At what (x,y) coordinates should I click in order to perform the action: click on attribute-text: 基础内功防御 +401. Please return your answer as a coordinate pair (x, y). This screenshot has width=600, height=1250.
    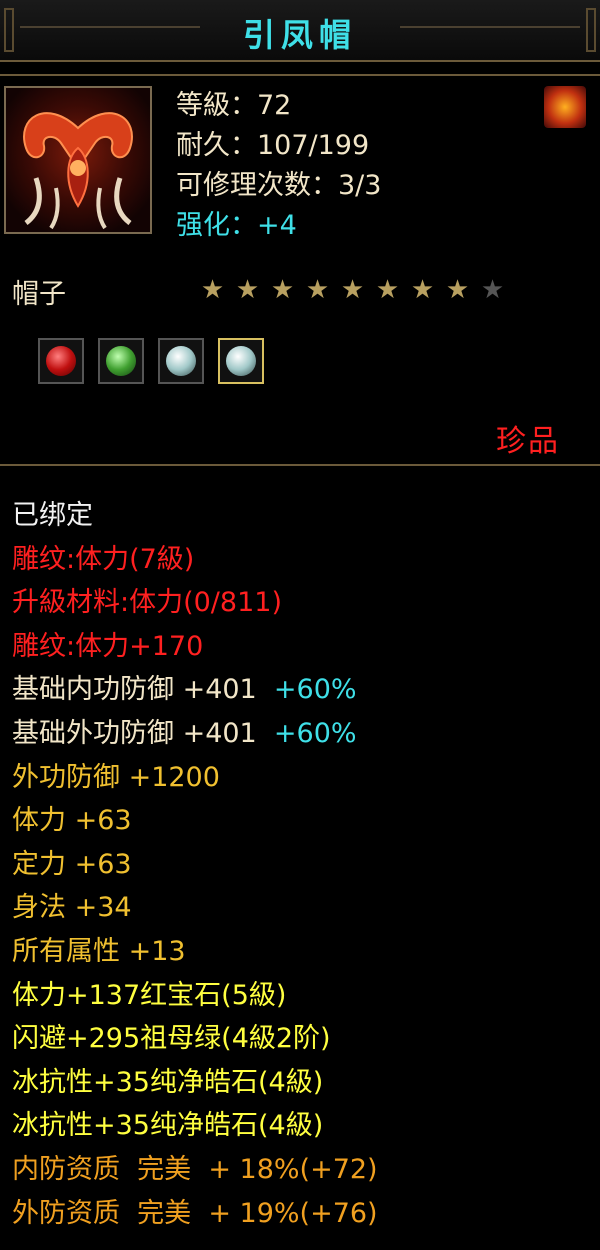
    Looking at the image, I should click on (134, 690).